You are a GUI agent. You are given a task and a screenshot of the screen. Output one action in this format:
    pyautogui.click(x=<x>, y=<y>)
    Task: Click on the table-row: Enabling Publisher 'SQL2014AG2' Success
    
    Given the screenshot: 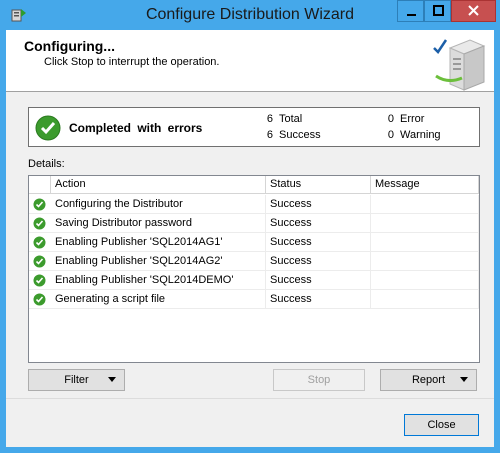 What is the action you would take?
    pyautogui.click(x=254, y=261)
    